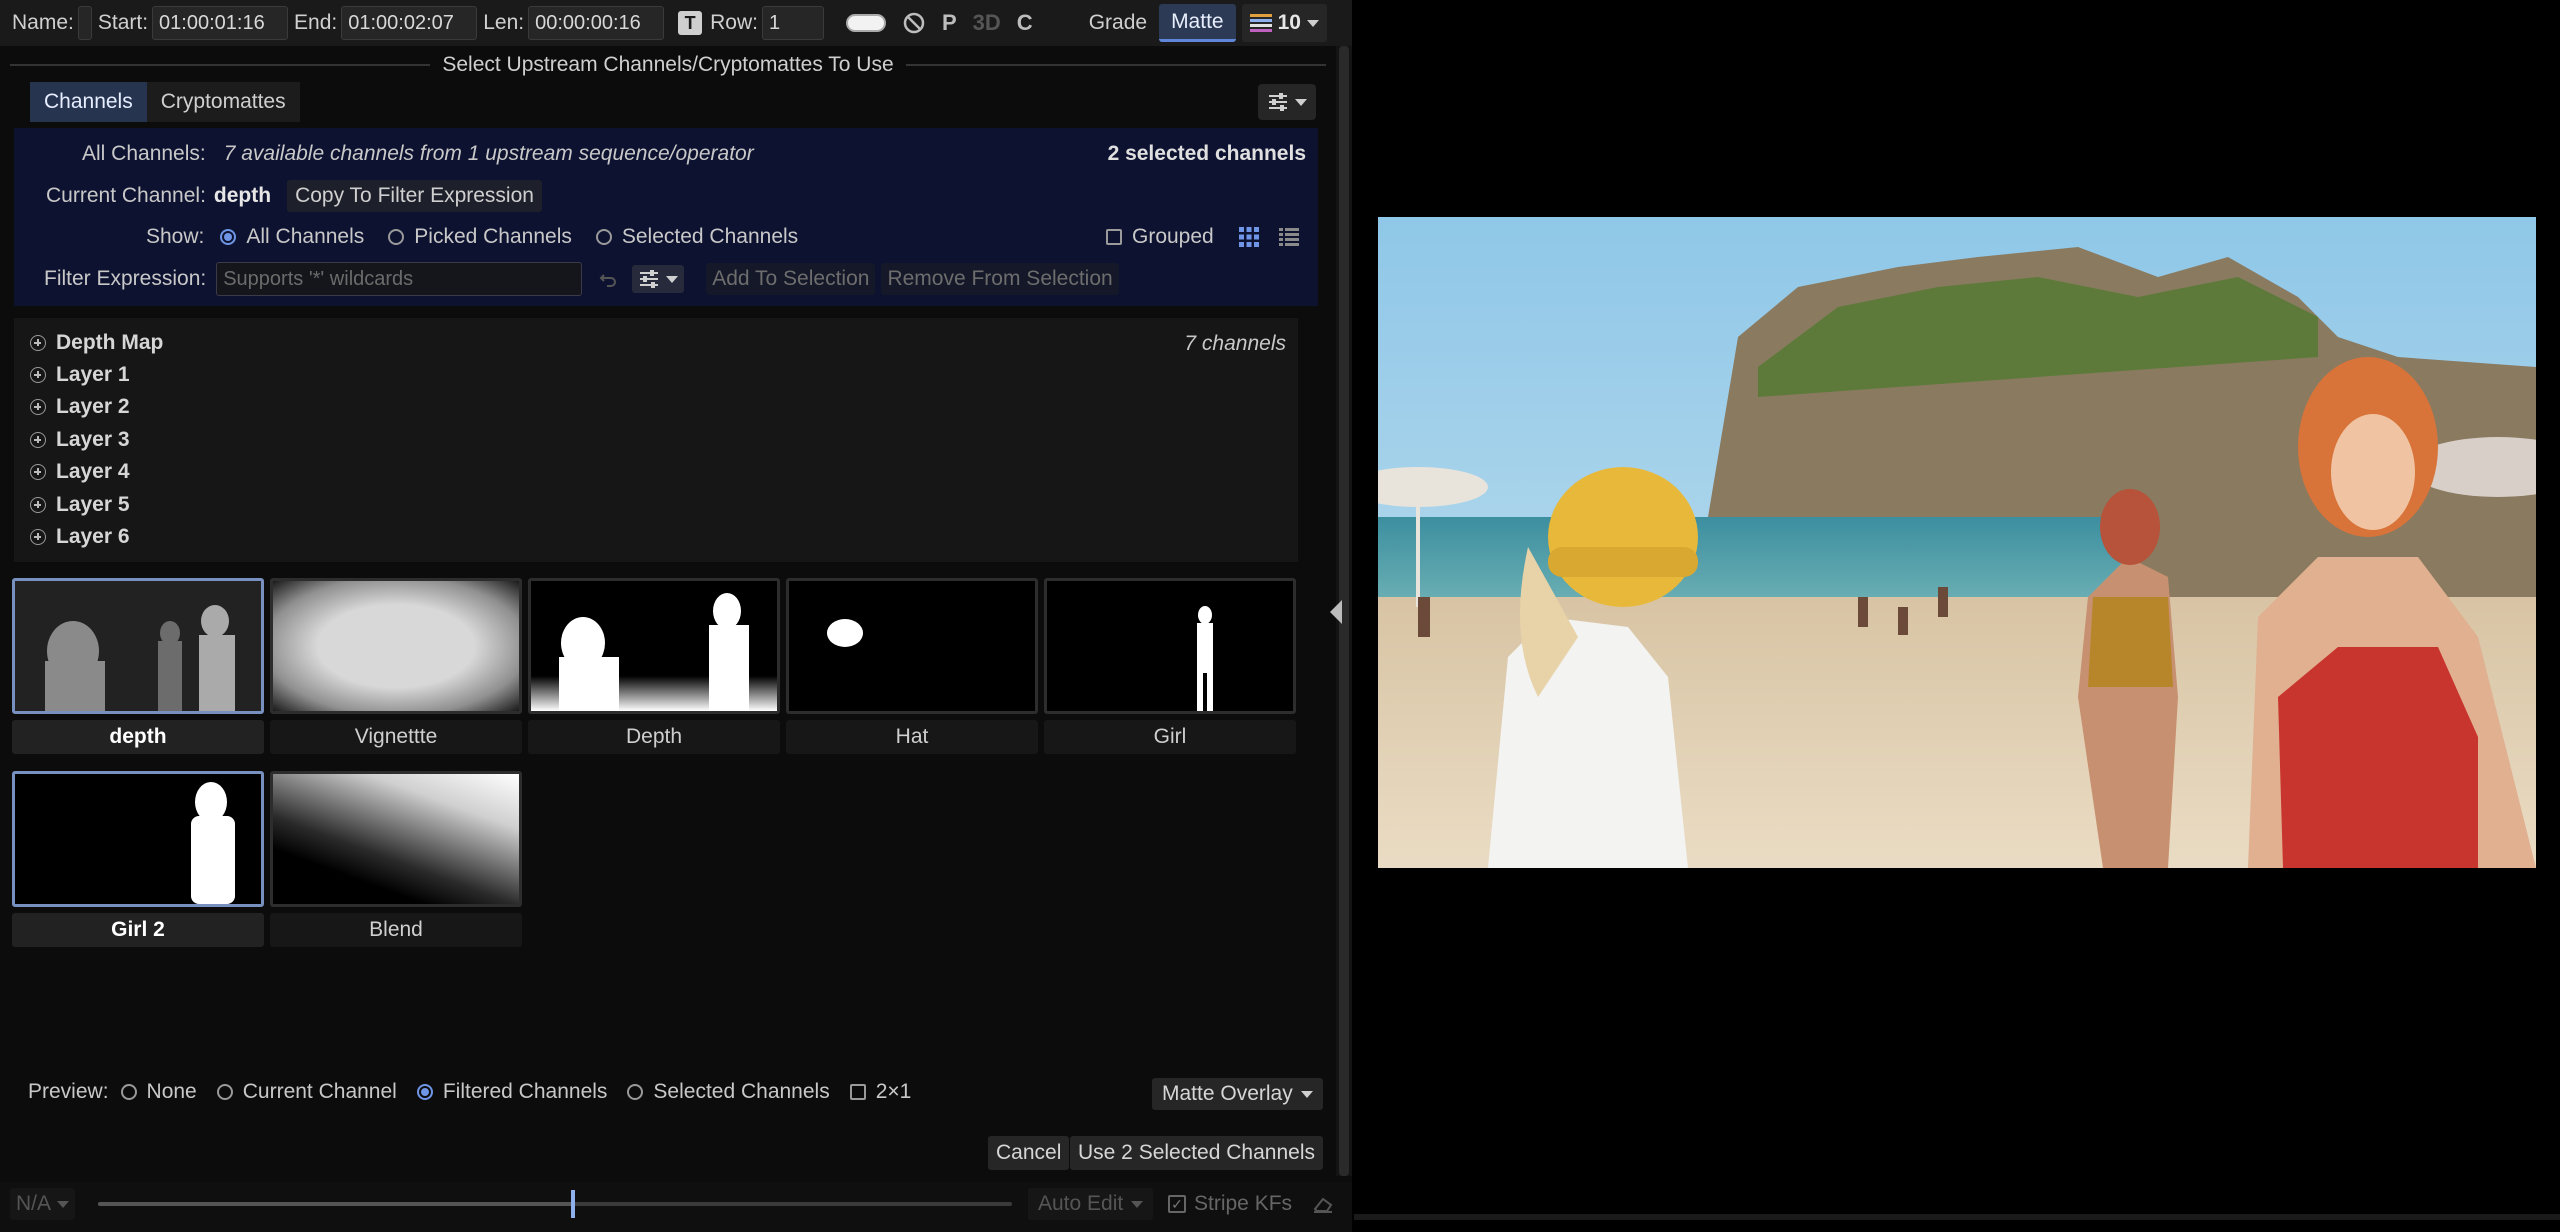 This screenshot has height=1232, width=2560. Describe the element at coordinates (242, 195) in the screenshot. I see `current-channel-value: depth` at that location.